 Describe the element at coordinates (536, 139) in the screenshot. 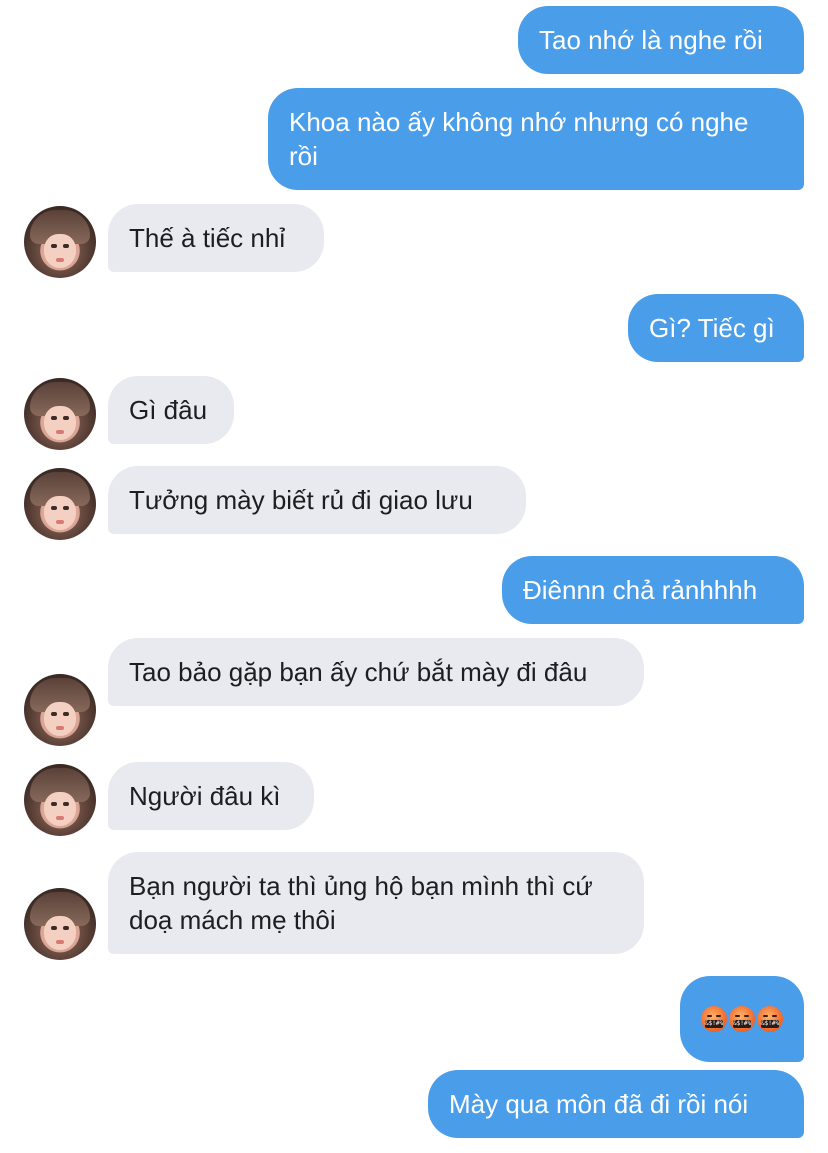

I see `outgoing-message: Khoa nào ấy không nhớ nhưng có nghe rồi` at that location.